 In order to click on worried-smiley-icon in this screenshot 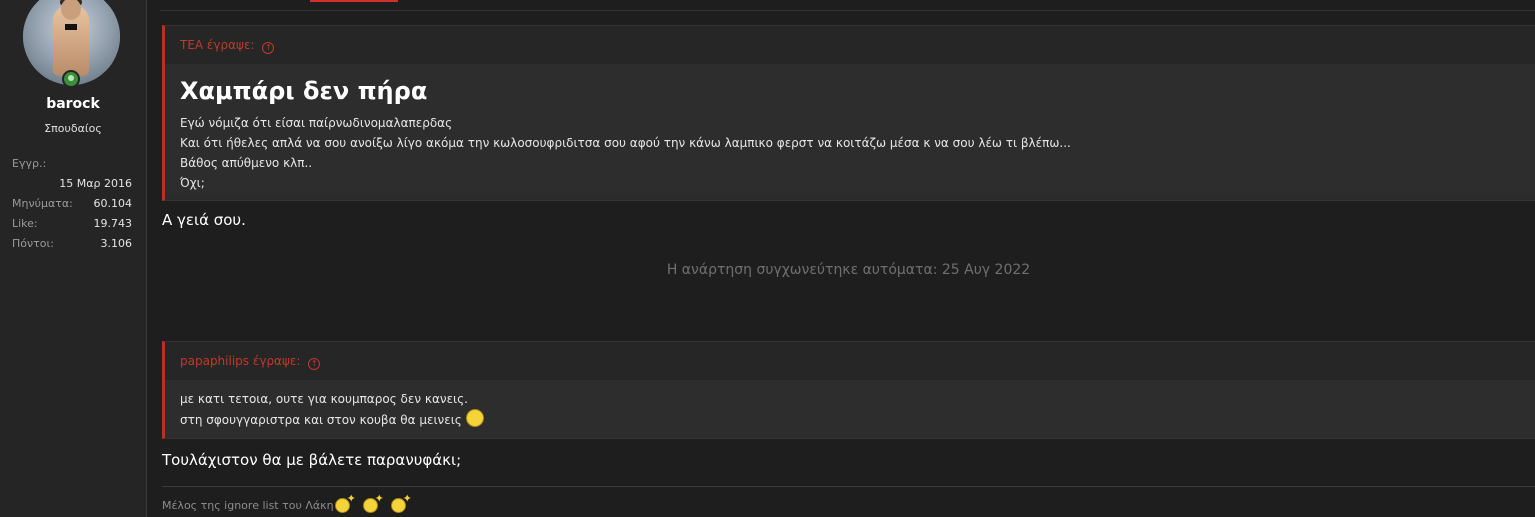, I will do `click(474, 418)`.